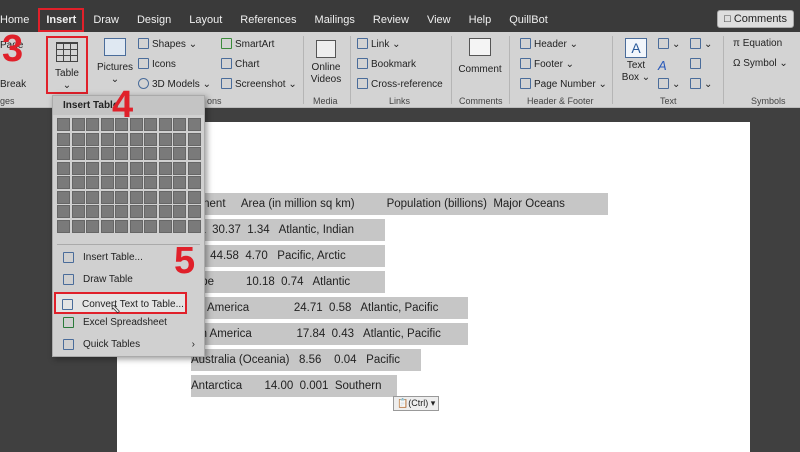 The width and height of the screenshot is (800, 452). Describe the element at coordinates (247, 44) in the screenshot. I see `smartart-button: SmartArt` at that location.